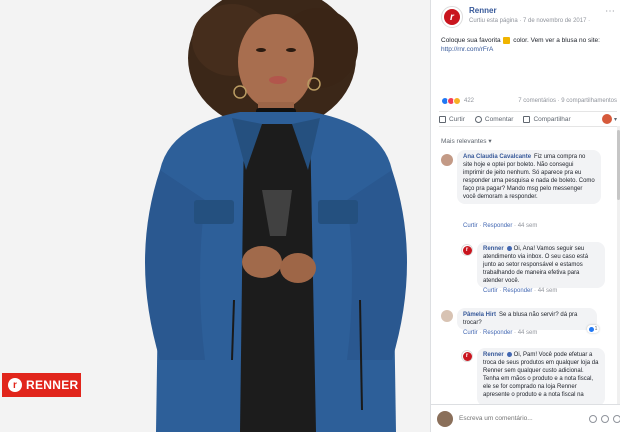 Image resolution: width=620 pixels, height=432 pixels. Describe the element at coordinates (497, 157) in the screenshot. I see `comment-author: Ana Claudia Cavalcante` at that location.